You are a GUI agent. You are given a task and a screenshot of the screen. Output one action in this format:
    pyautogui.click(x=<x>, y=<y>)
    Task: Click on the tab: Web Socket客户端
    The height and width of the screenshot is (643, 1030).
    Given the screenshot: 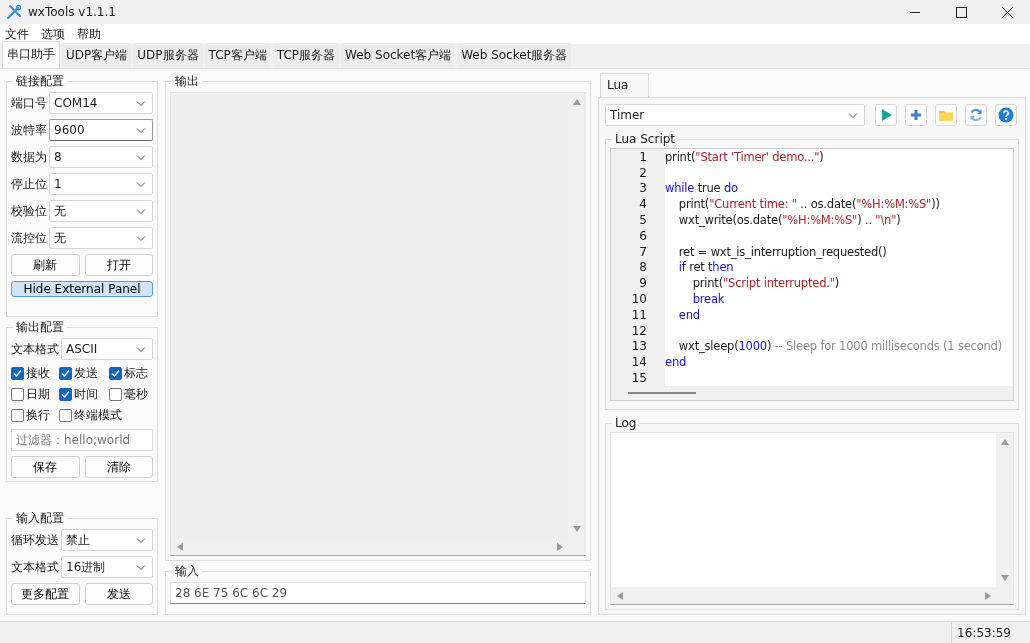 What is the action you would take?
    pyautogui.click(x=398, y=55)
    